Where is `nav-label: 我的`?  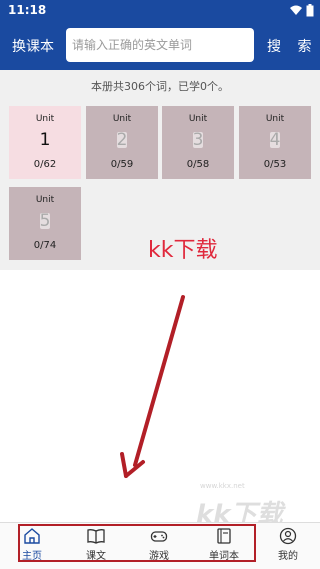 nav-label: 我的 is located at coordinates (288, 556).